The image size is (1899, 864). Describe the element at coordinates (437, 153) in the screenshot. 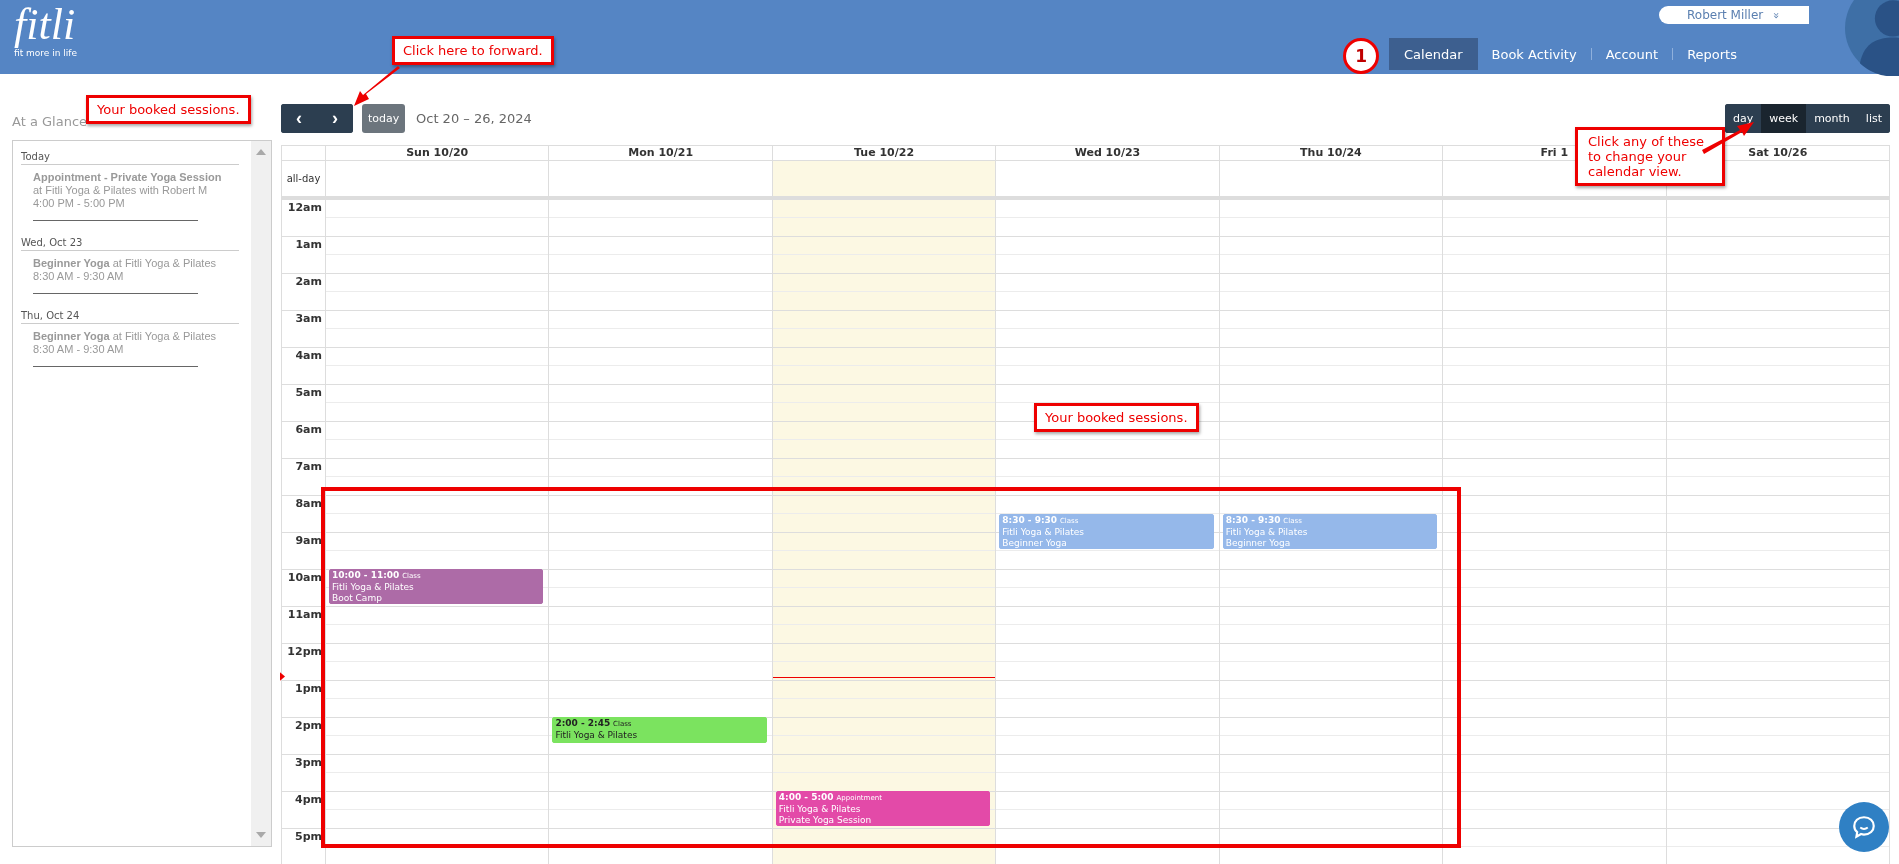

I see `day-header: Sun 10/20` at that location.